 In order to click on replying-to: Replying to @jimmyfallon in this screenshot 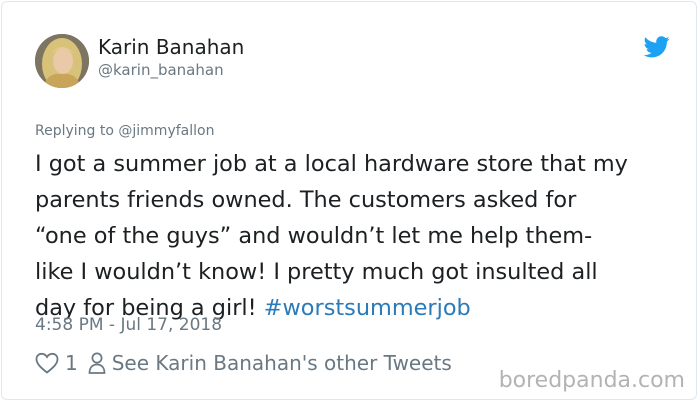, I will do `click(124, 131)`.